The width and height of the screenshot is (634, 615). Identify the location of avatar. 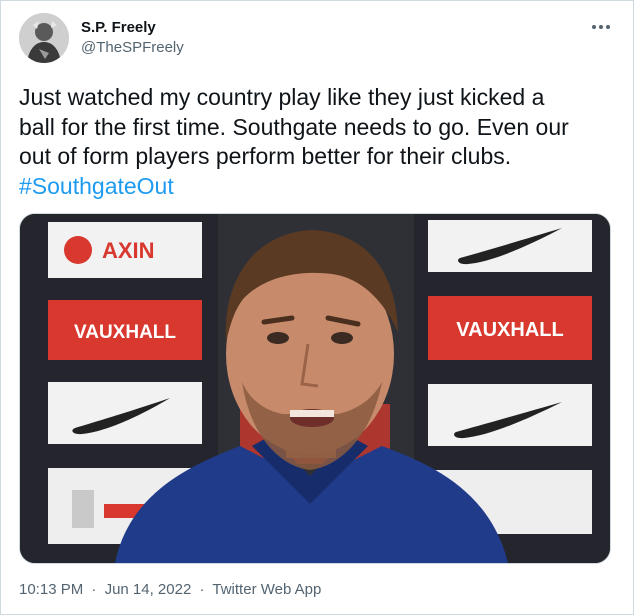
(44, 38).